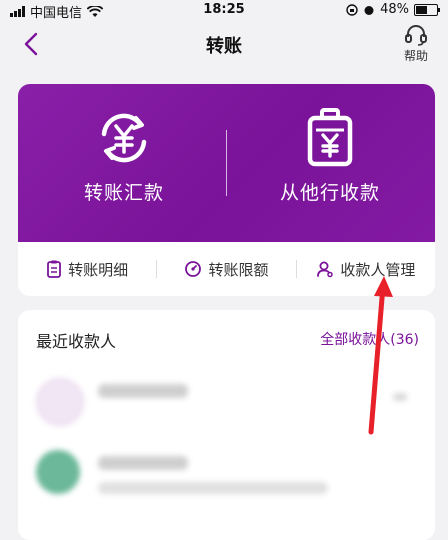 The image size is (448, 540). Describe the element at coordinates (54, 269) in the screenshot. I see `document-icon` at that location.